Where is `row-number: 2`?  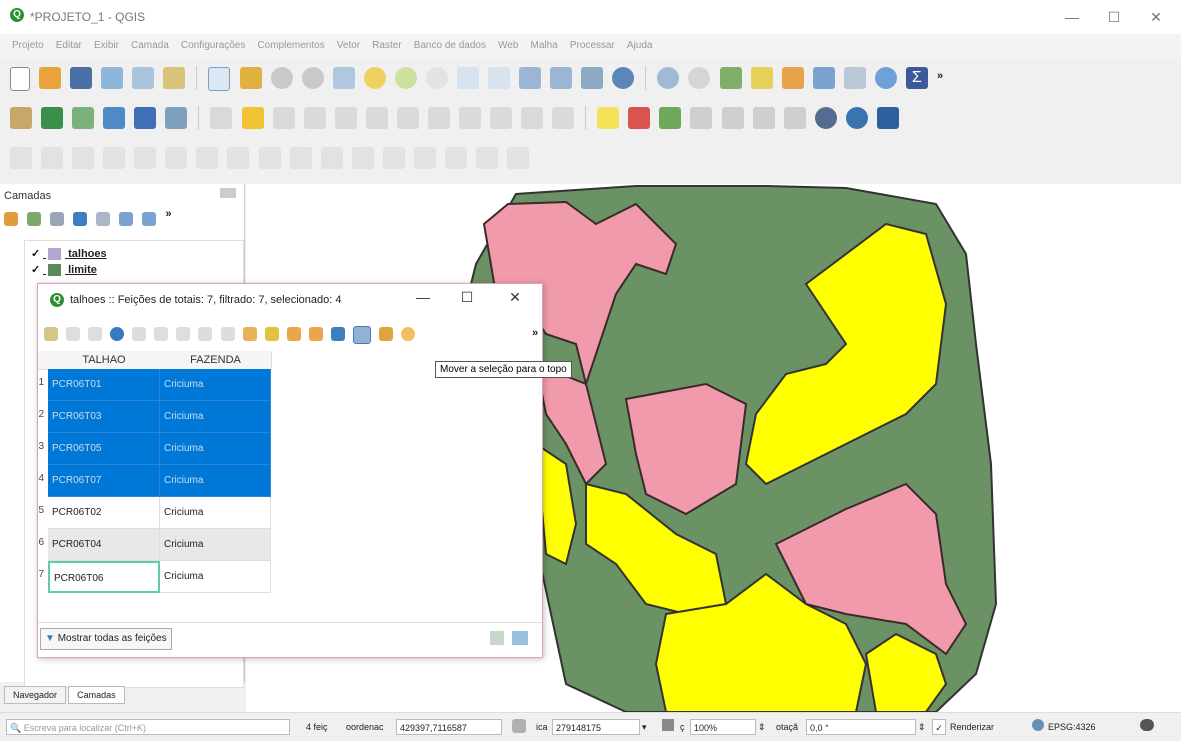
row-number: 2 is located at coordinates (41, 414).